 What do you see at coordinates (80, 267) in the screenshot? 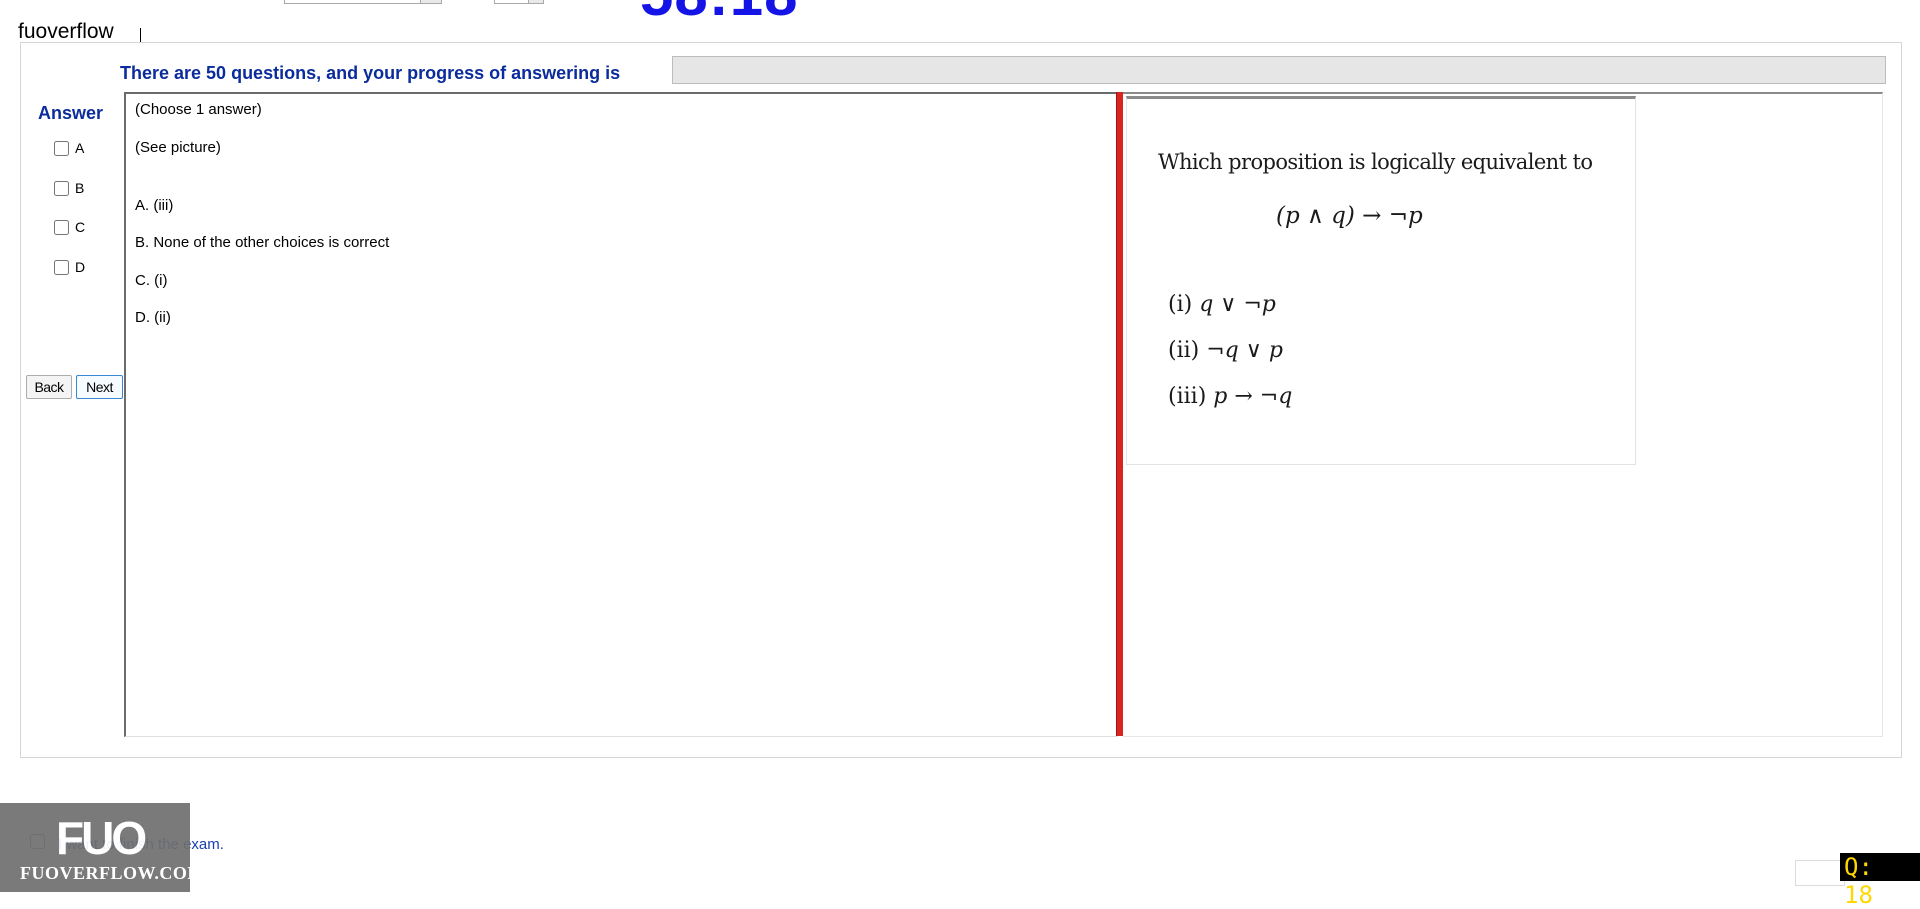
I see `answer-option-label: D` at bounding box center [80, 267].